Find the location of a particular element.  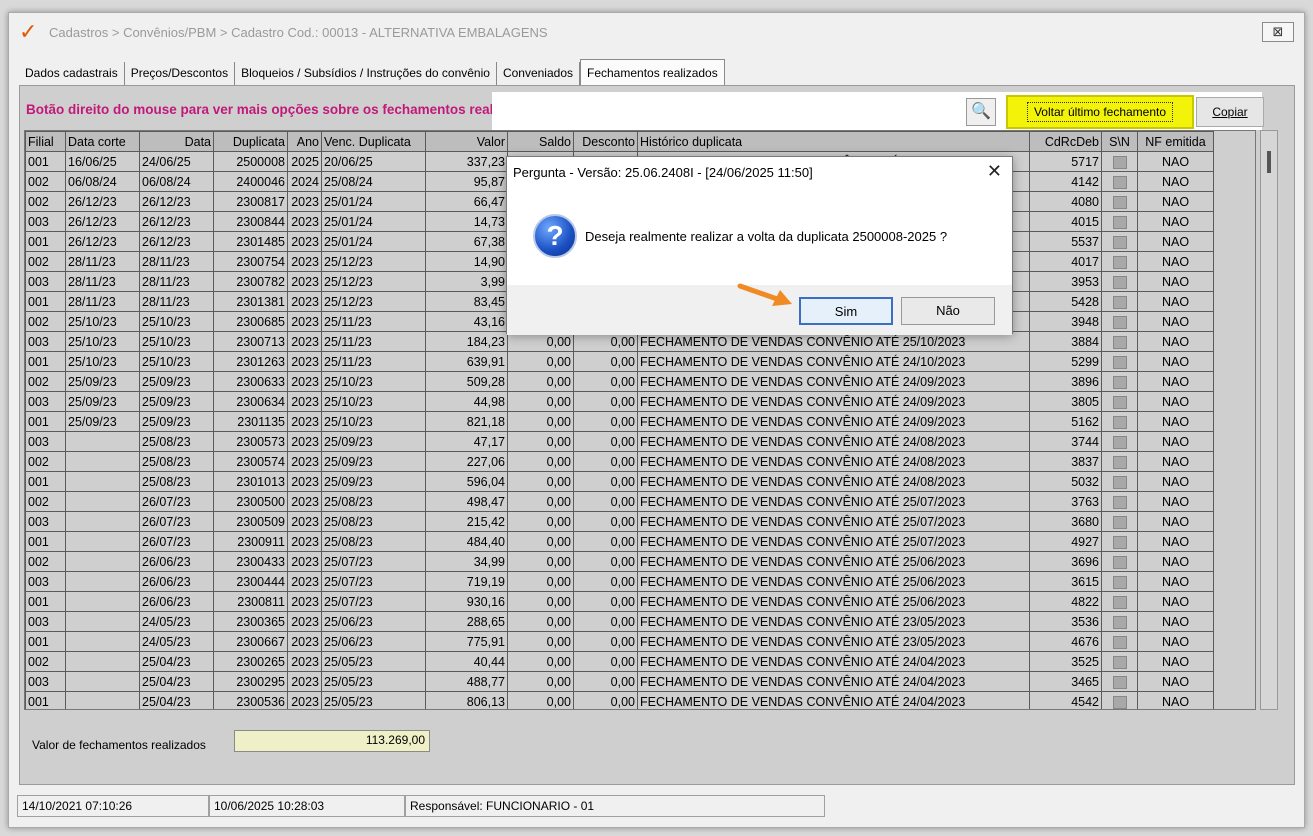

nao-button: Não is located at coordinates (948, 311).